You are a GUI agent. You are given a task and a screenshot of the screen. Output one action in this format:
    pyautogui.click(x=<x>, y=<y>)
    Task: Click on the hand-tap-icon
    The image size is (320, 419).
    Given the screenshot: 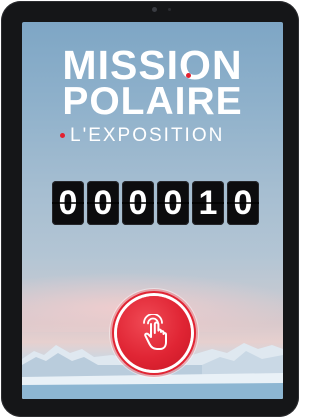 What is the action you would take?
    pyautogui.click(x=155, y=332)
    